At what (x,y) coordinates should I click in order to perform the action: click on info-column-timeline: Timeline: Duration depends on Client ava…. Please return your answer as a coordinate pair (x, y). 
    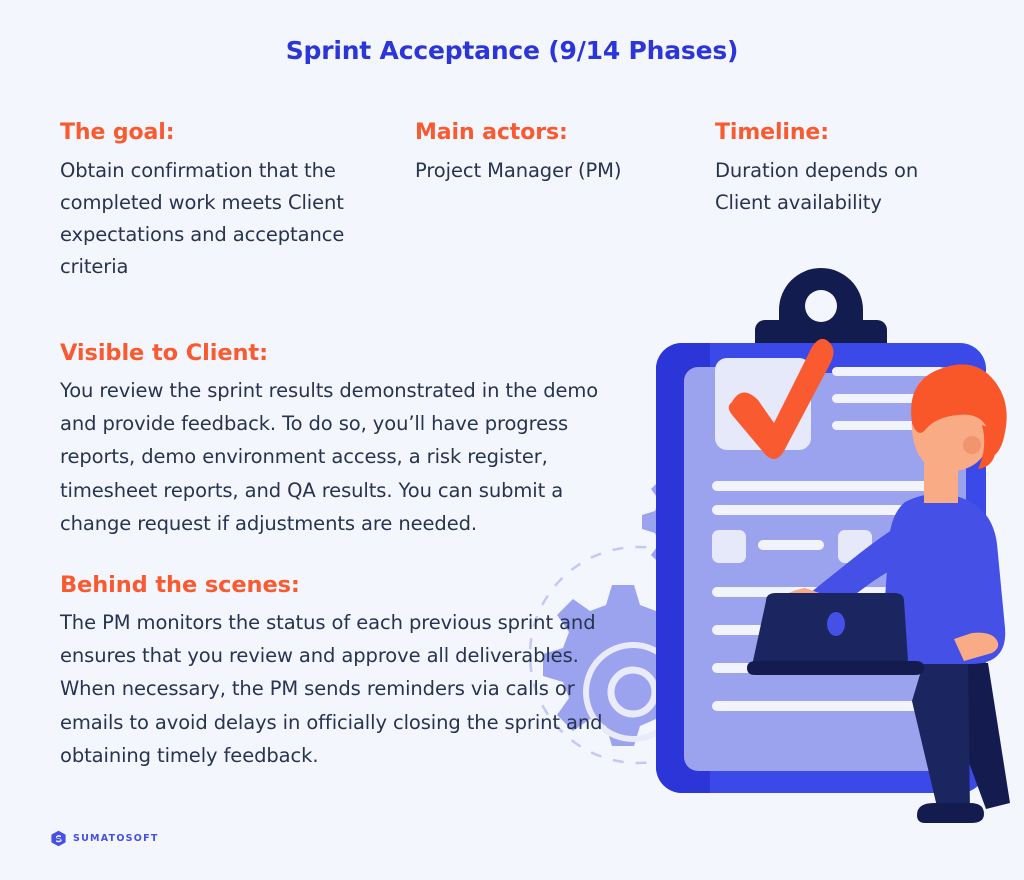
    Looking at the image, I should click on (842, 169).